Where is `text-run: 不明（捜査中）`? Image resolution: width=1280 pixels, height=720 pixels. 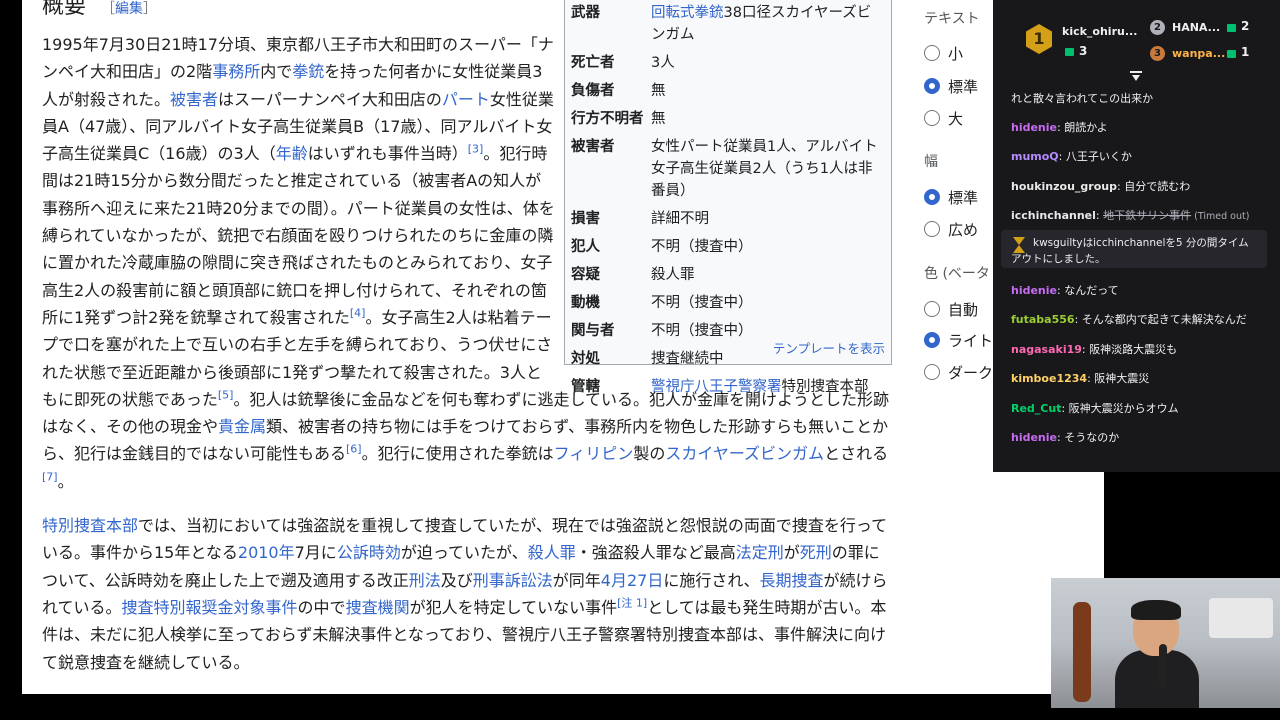
text-run: 不明（捜査中） is located at coordinates (702, 331).